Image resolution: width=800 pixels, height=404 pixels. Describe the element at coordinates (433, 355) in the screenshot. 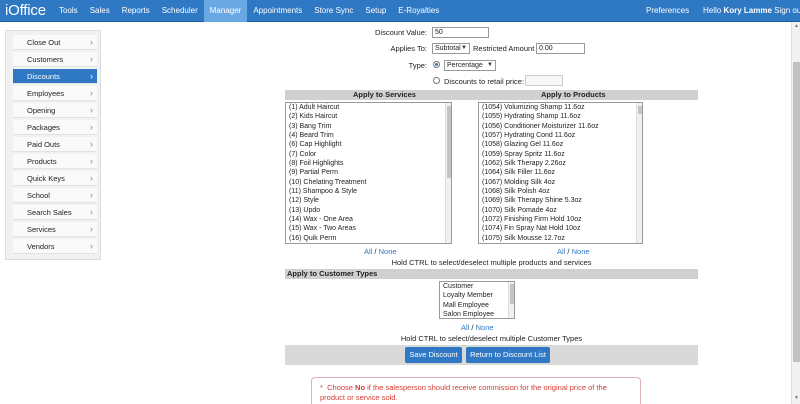

I see `save-discount-button: Save Discount` at that location.